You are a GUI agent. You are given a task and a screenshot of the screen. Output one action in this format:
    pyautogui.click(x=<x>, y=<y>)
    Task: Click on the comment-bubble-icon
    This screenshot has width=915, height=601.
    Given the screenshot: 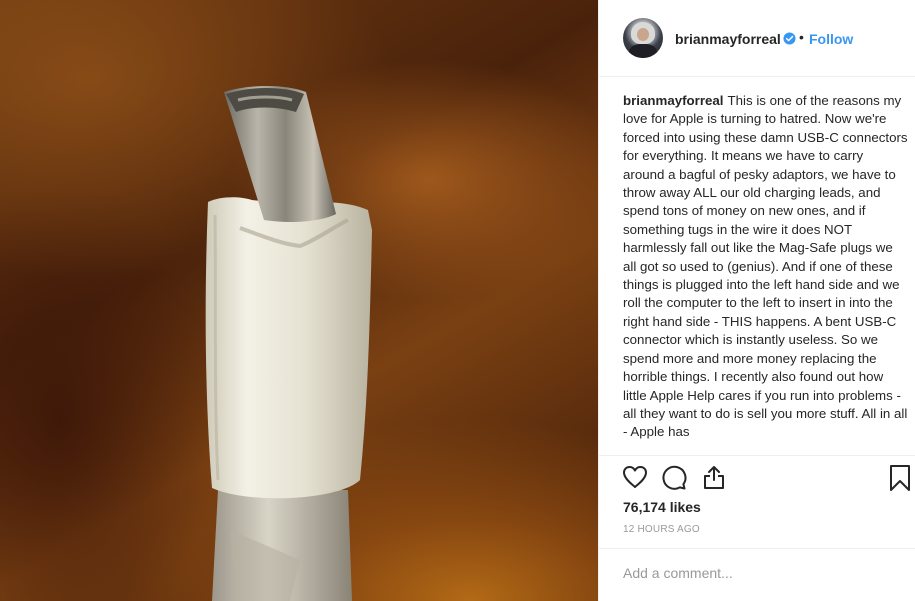 What is the action you would take?
    pyautogui.click(x=674, y=478)
    